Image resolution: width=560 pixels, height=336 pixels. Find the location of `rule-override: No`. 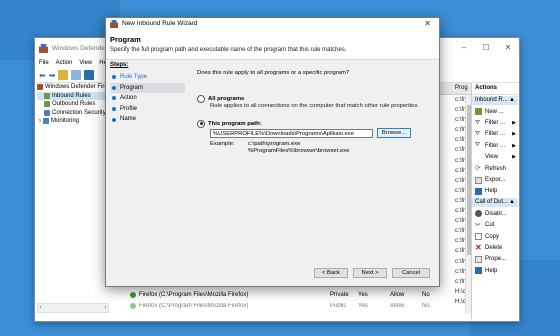

rule-override: No is located at coordinates (426, 305).